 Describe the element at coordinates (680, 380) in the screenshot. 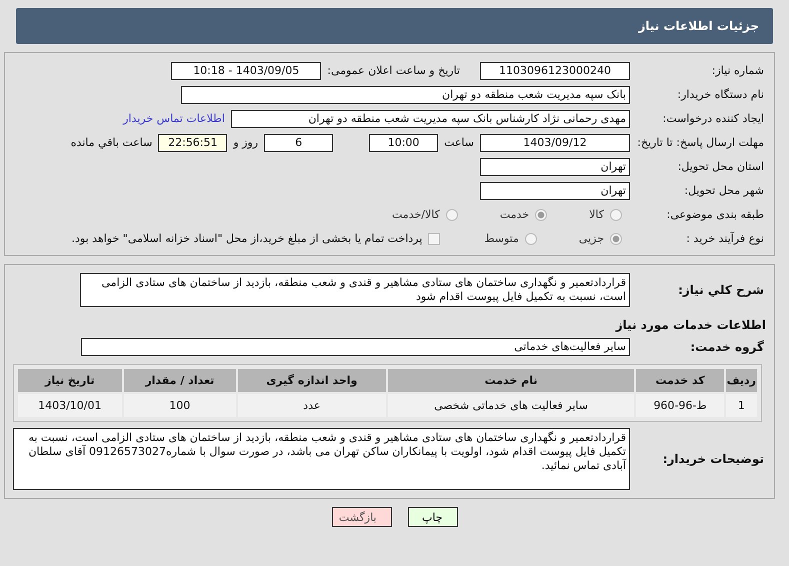

I see `column-header: کد خدمت` at that location.